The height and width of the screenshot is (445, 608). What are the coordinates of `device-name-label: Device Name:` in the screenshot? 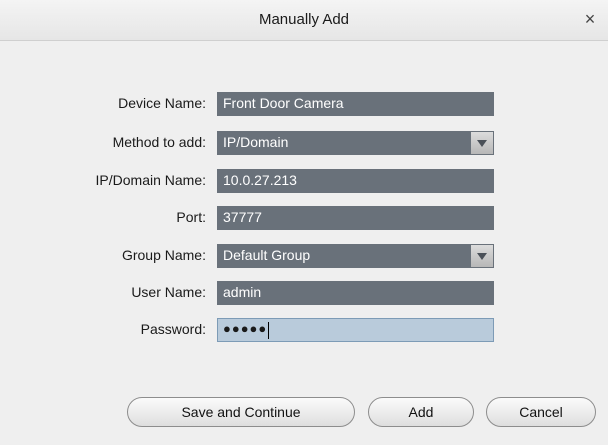 It's located at (162, 103).